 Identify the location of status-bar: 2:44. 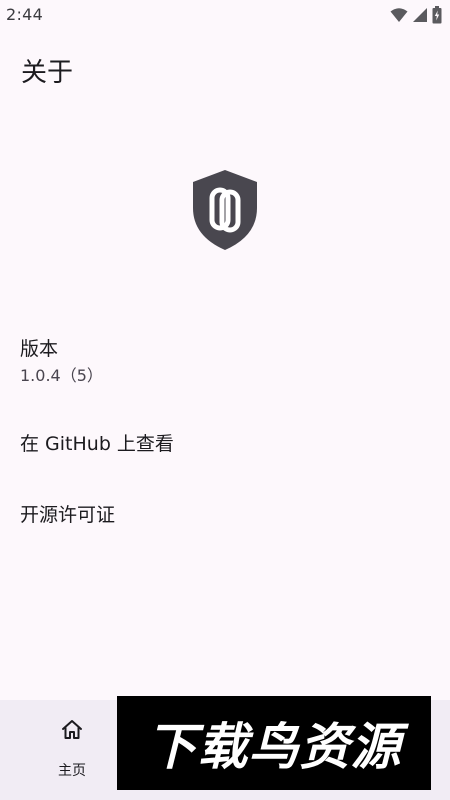
(225, 15).